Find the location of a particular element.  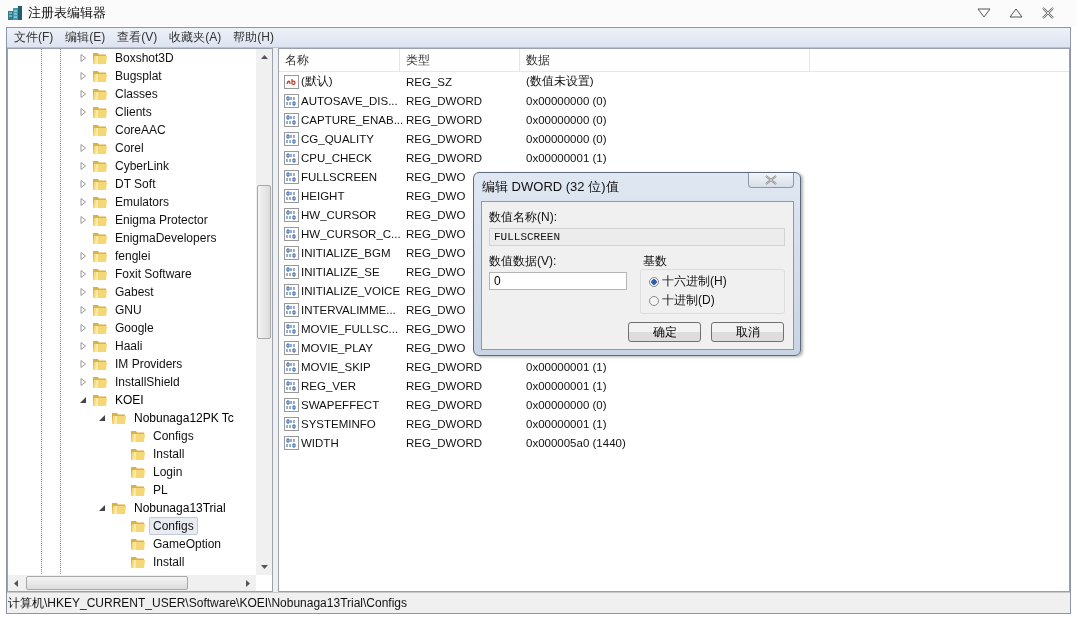

dialog-button: 取消 is located at coordinates (747, 332).